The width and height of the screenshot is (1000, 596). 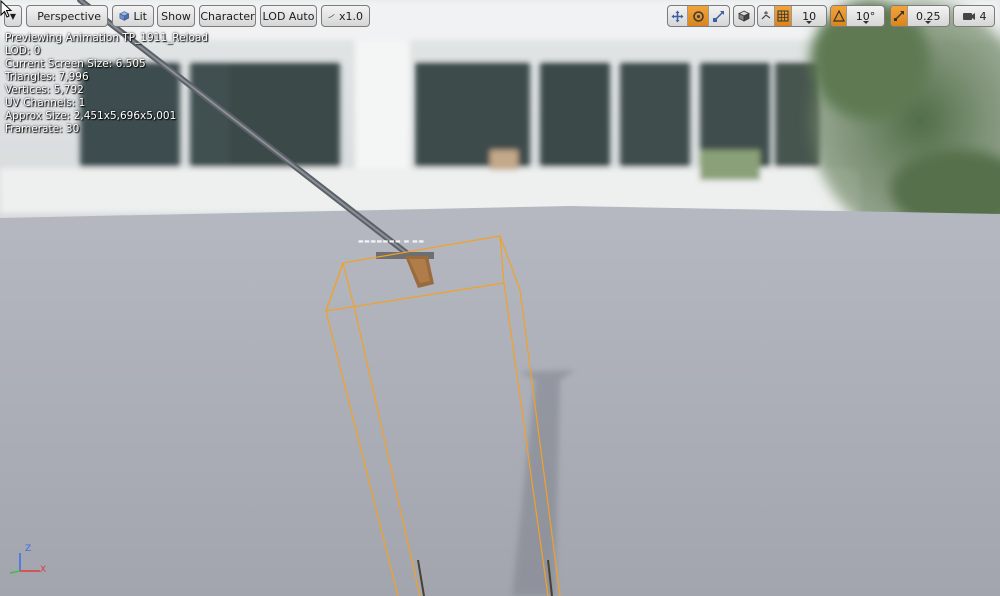 I want to click on snap-group: 10, so click(x=792, y=16).